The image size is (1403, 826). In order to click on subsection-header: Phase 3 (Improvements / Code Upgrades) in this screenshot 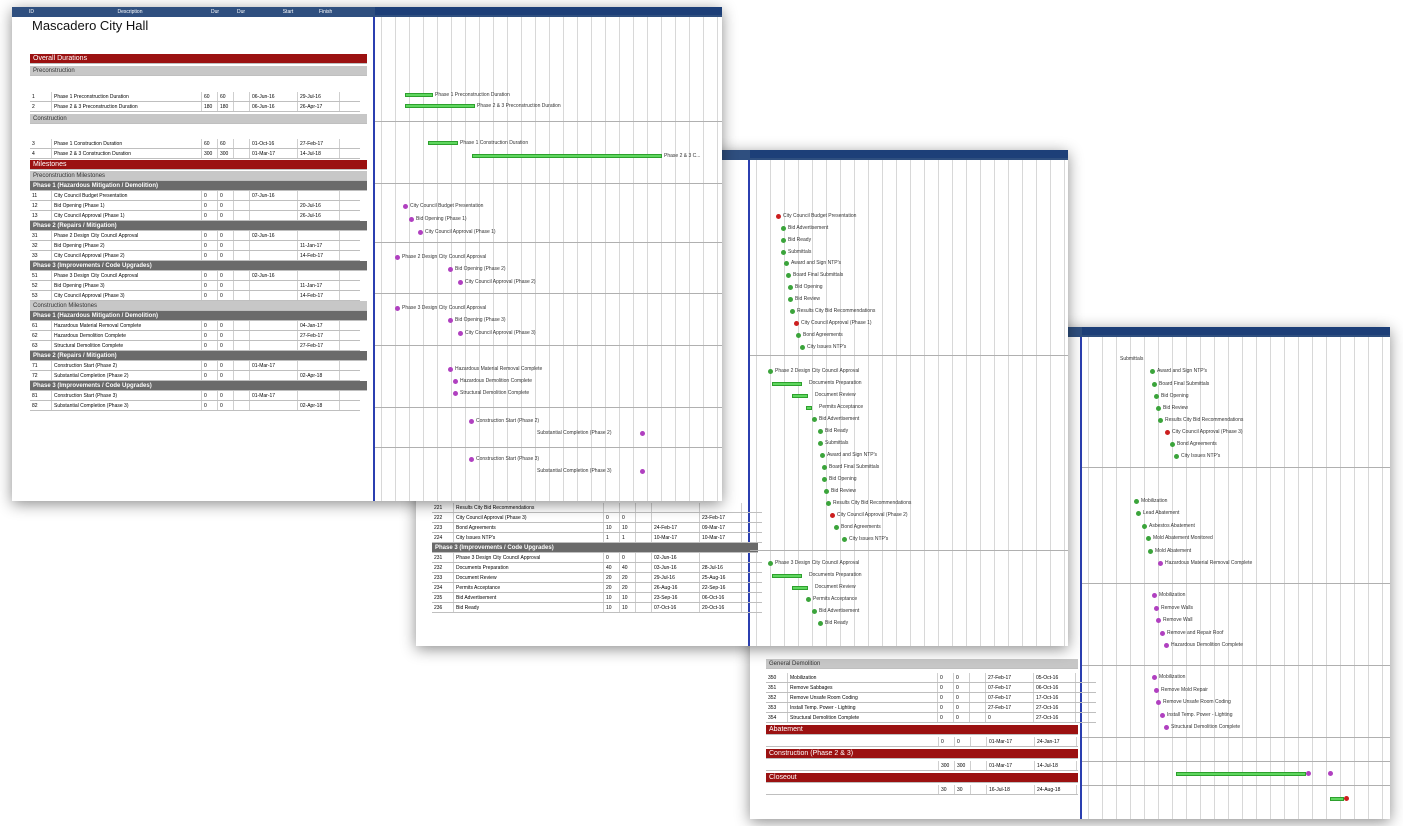, I will do `click(198, 386)`.